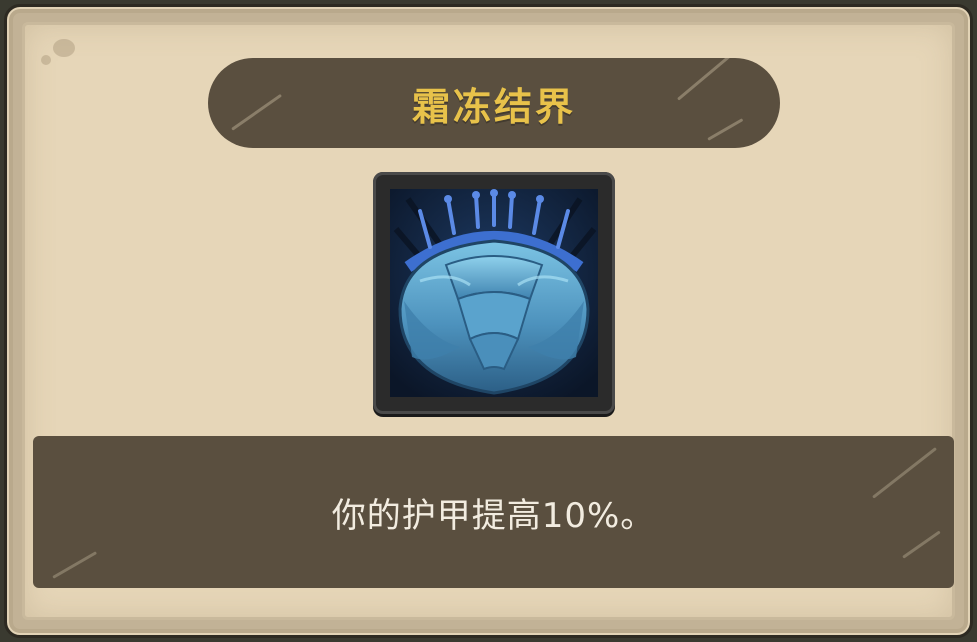  Describe the element at coordinates (493, 515) in the screenshot. I see `skill-description: 你的护甲提高10%。` at that location.